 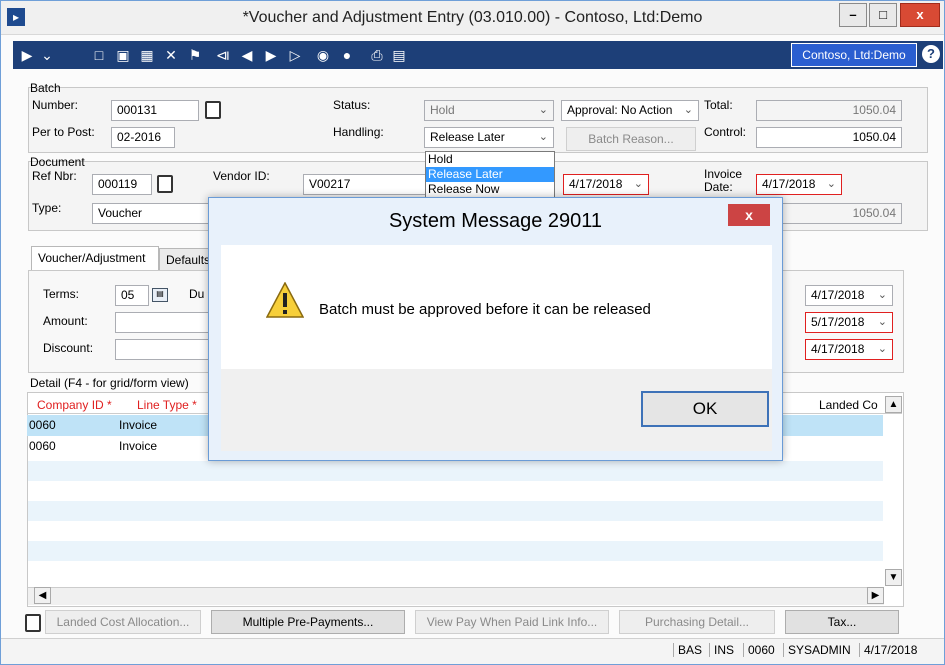 What do you see at coordinates (606, 184) in the screenshot?
I see `document-date-field: 4/17/2018 ⌄` at bounding box center [606, 184].